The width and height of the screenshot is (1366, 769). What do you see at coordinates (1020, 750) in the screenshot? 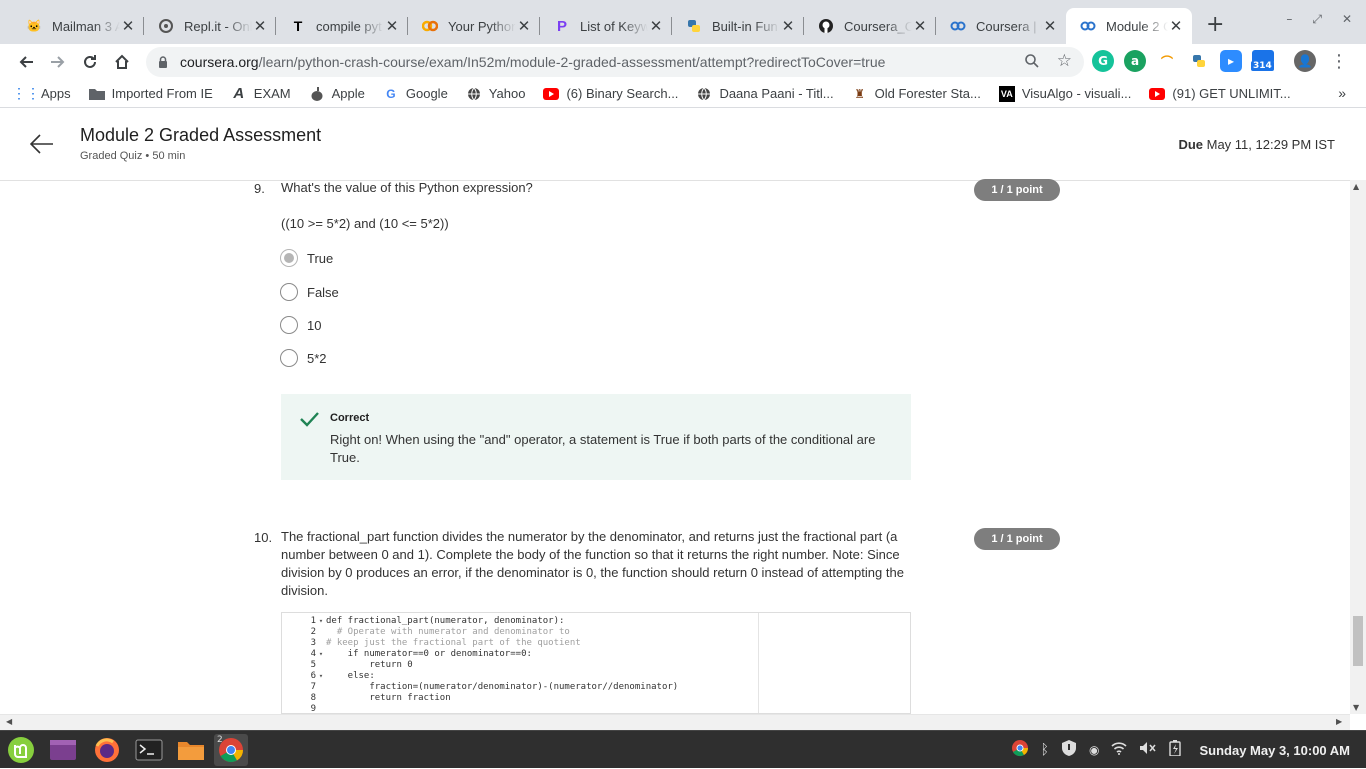
I see `chrome-tray-icon` at bounding box center [1020, 750].